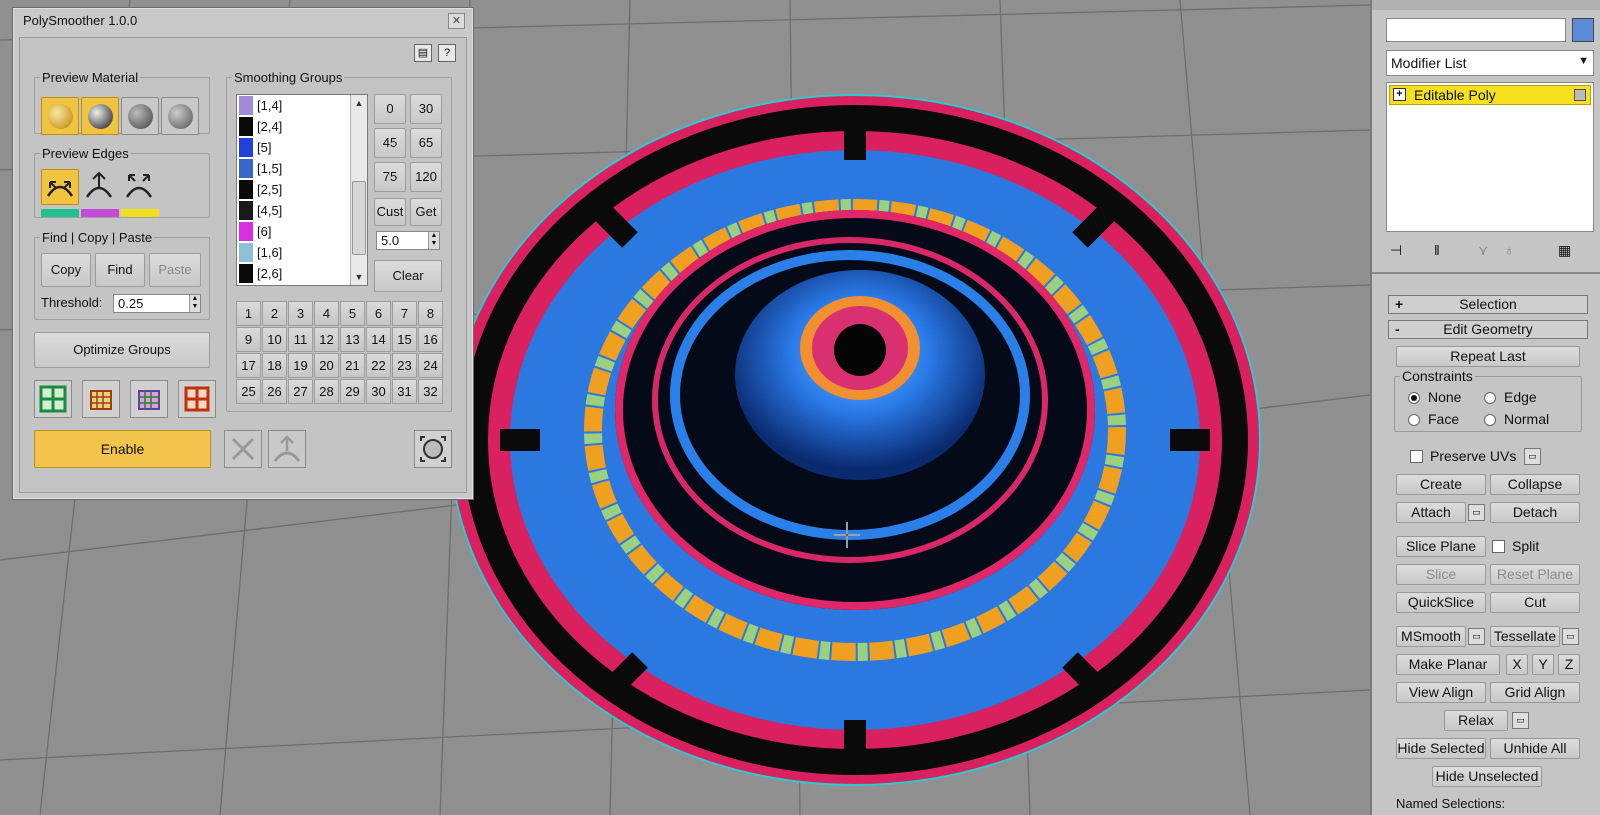 The image size is (1600, 815). What do you see at coordinates (248, 365) in the screenshot?
I see `smoothing-group-number-button: 17` at bounding box center [248, 365].